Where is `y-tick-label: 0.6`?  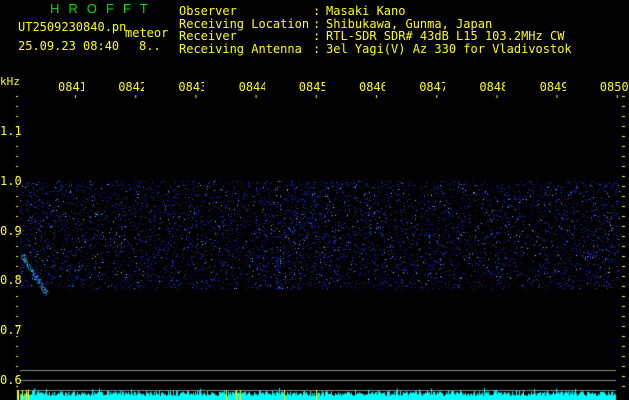
y-tick-label: 0.6 is located at coordinates (11, 380).